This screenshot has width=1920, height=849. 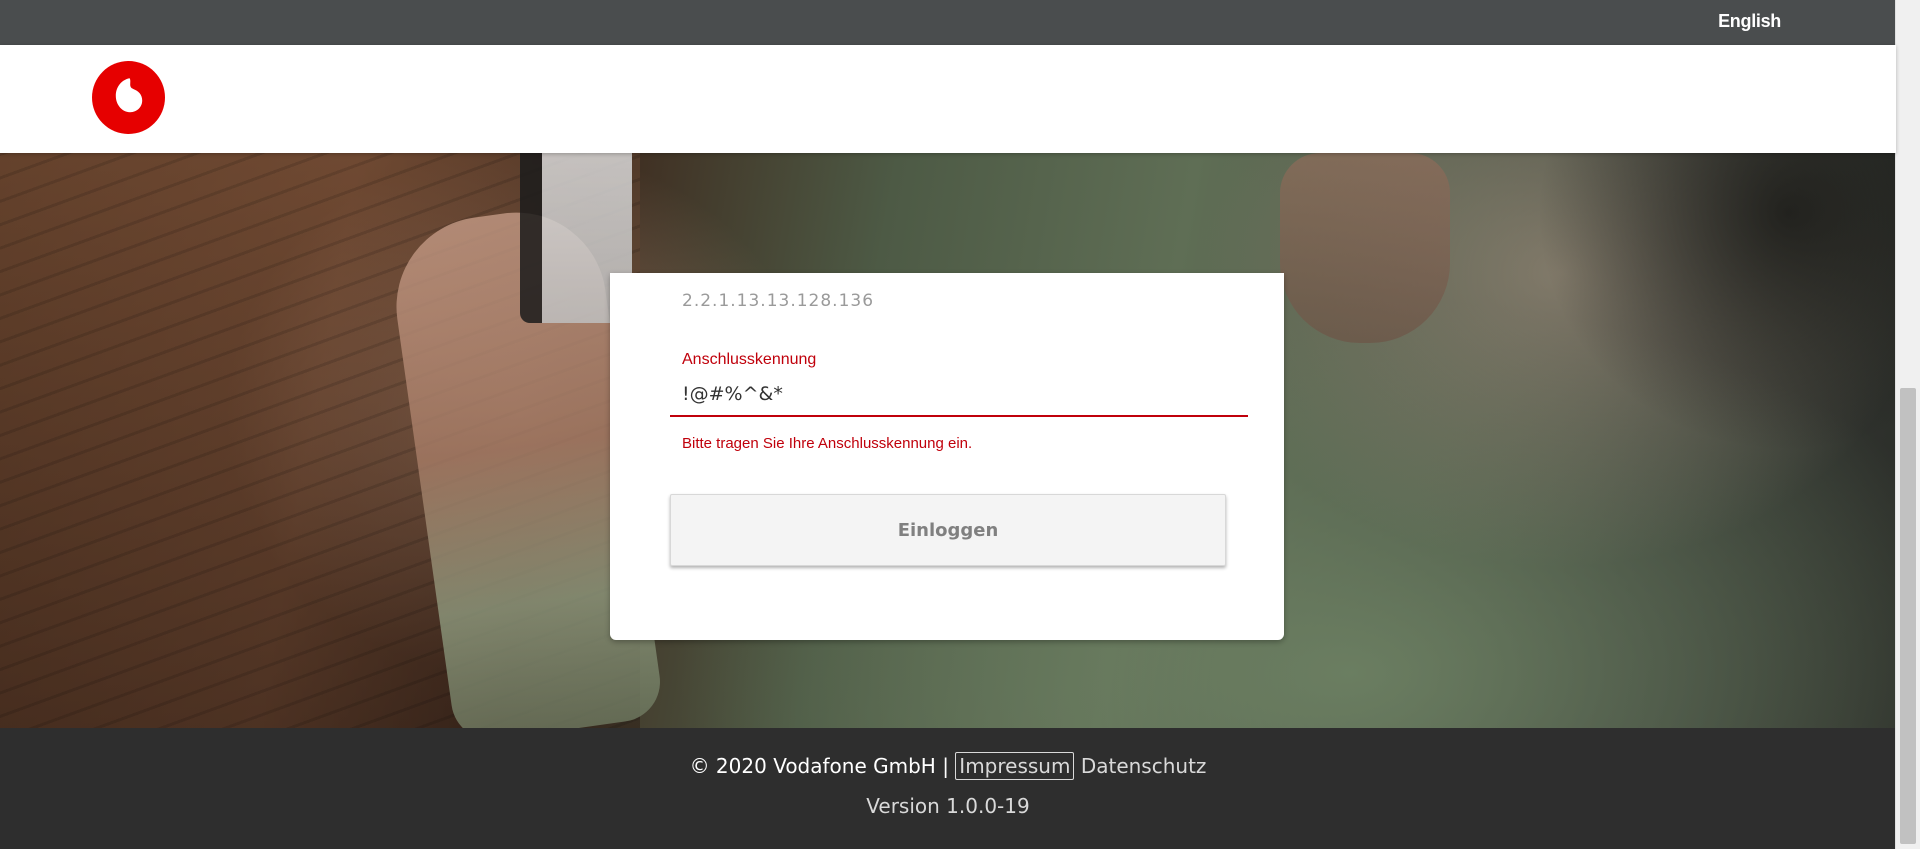 What do you see at coordinates (819, 766) in the screenshot?
I see `copyright-text: © 2020 Vodafone GmbH |` at bounding box center [819, 766].